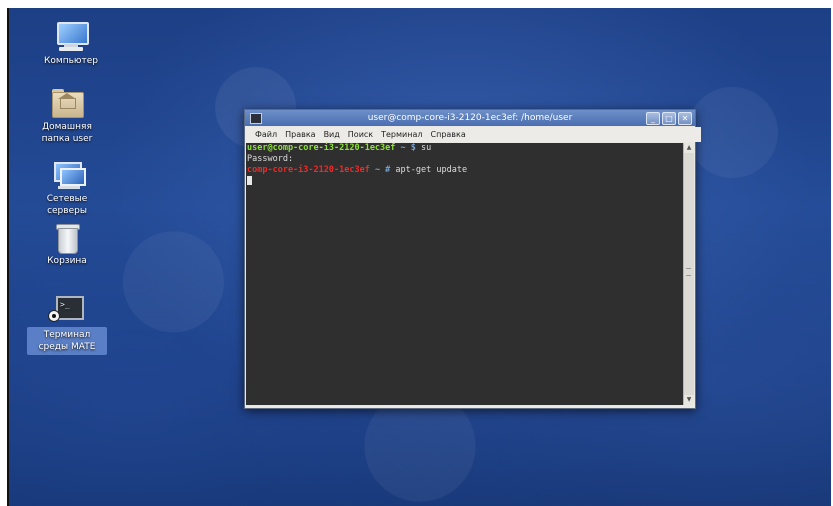  I want to click on scroll-up-icon: ▲, so click(689, 148).